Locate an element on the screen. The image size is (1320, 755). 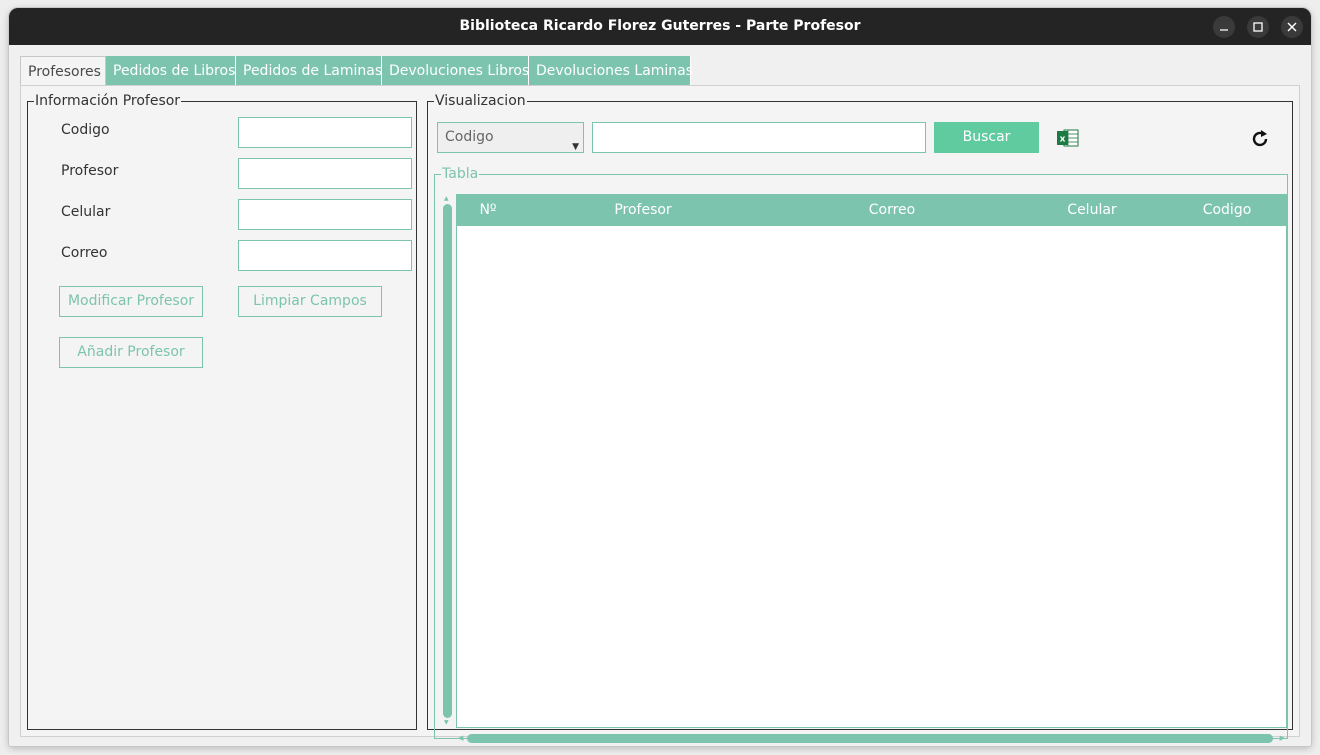
tabla-legend: Tabla is located at coordinates (460, 174).